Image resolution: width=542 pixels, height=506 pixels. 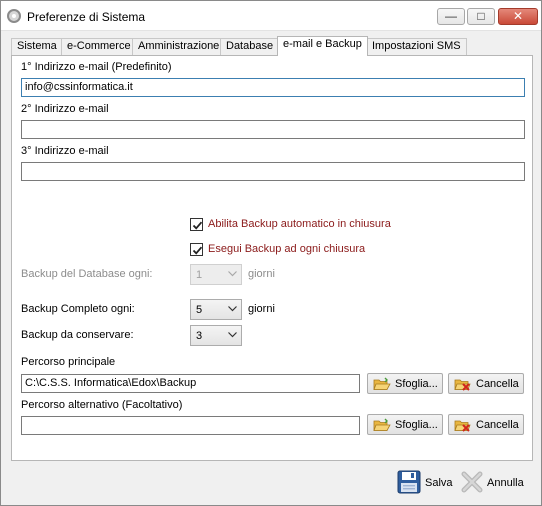 What do you see at coordinates (322, 46) in the screenshot?
I see `tab-email-backup: e-mail e Backup` at bounding box center [322, 46].